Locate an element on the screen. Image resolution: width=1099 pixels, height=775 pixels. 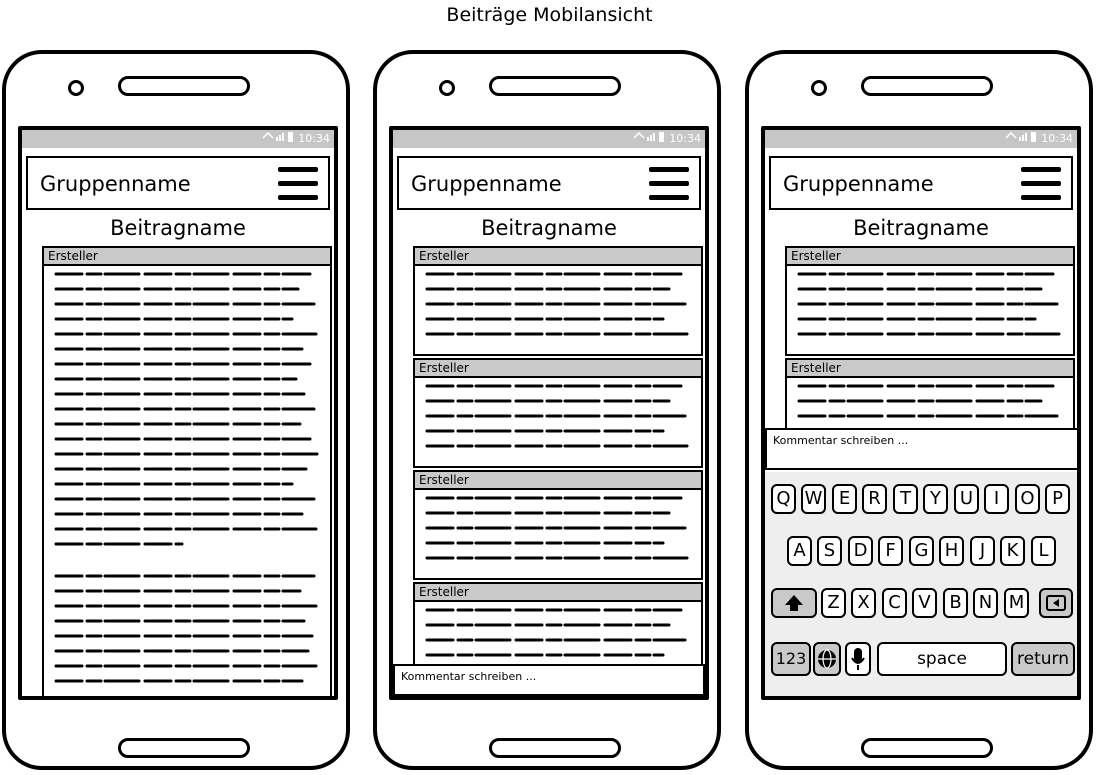
shift-arrow-icon is located at coordinates (794, 603).